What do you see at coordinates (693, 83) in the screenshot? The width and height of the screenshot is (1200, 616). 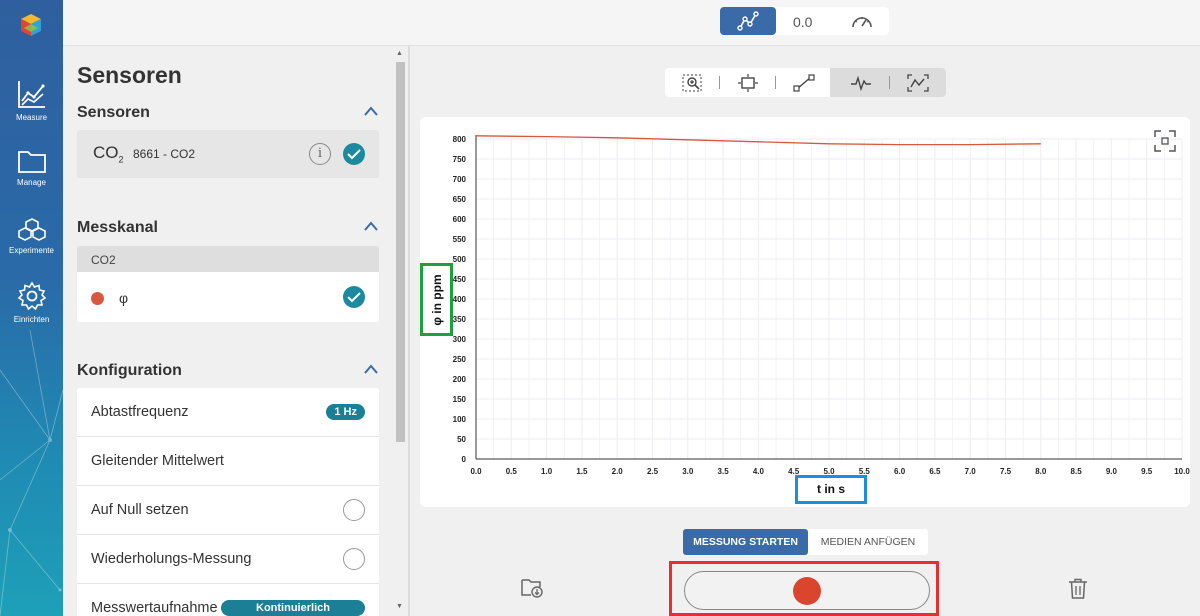 I see `zoom-in-icon` at bounding box center [693, 83].